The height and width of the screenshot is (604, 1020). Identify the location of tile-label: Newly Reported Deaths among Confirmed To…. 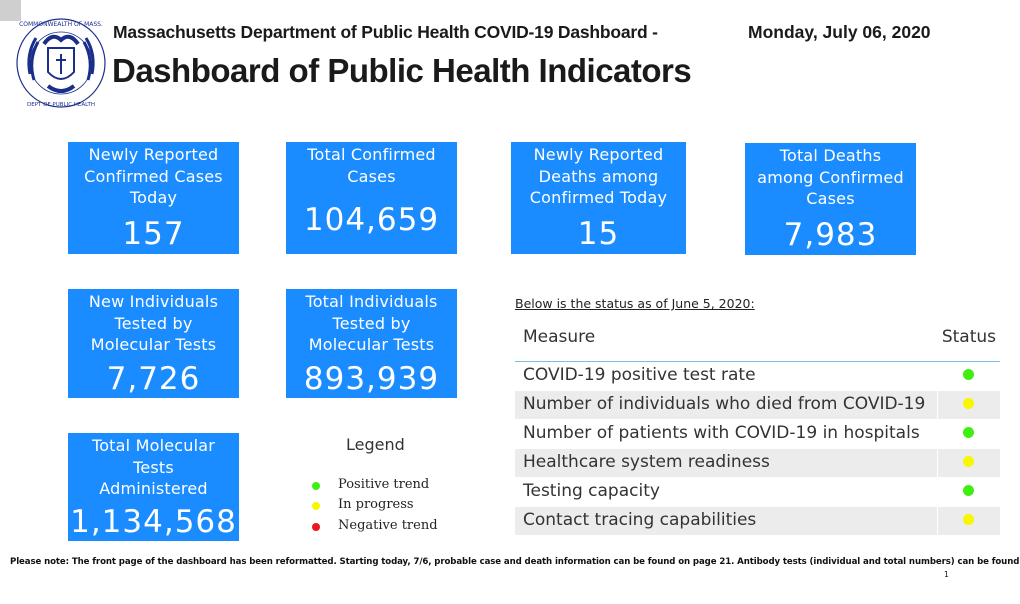
(598, 176).